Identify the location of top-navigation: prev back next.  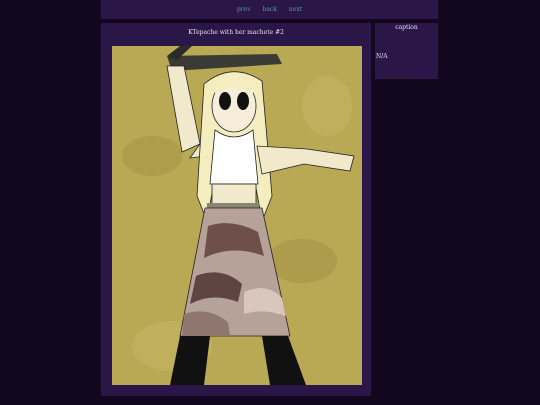
(269, 9).